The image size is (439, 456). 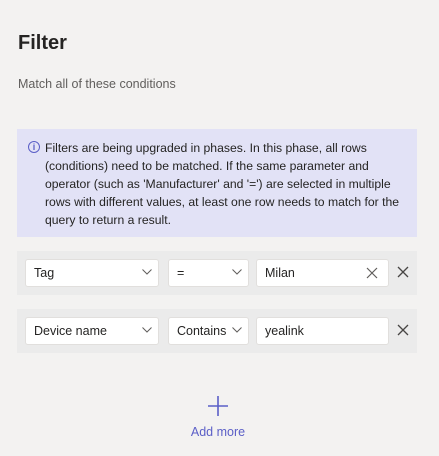 What do you see at coordinates (280, 273) in the screenshot?
I see `value-text: Milan` at bounding box center [280, 273].